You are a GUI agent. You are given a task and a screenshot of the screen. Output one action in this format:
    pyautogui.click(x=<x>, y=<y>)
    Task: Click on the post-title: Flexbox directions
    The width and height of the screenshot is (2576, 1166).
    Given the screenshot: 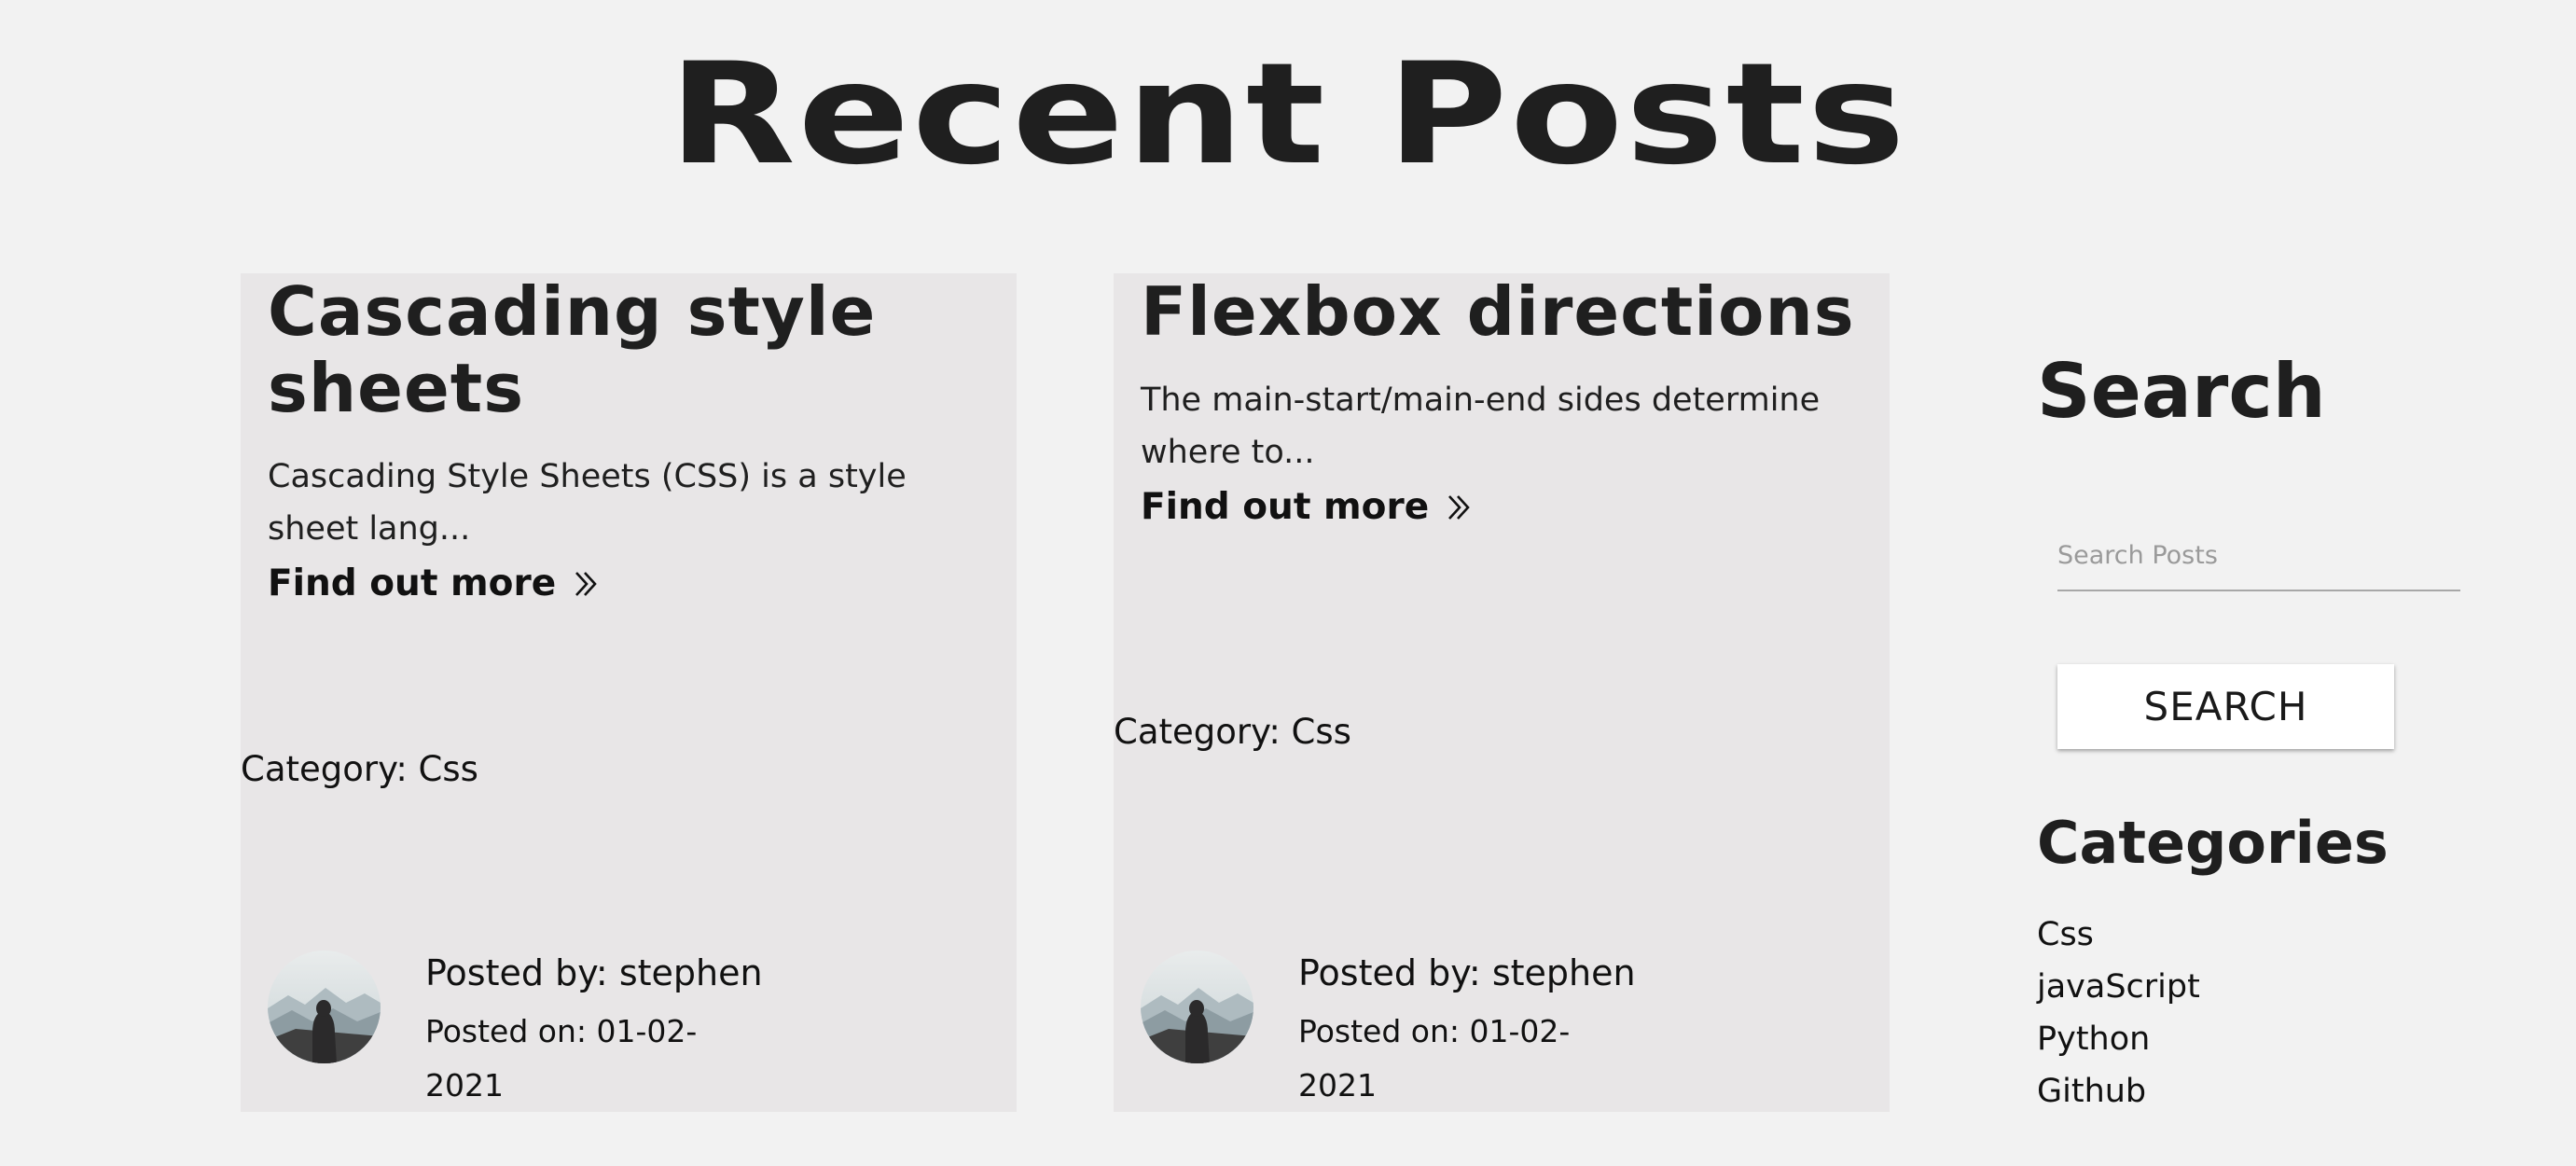 What is the action you would take?
    pyautogui.click(x=1504, y=311)
    